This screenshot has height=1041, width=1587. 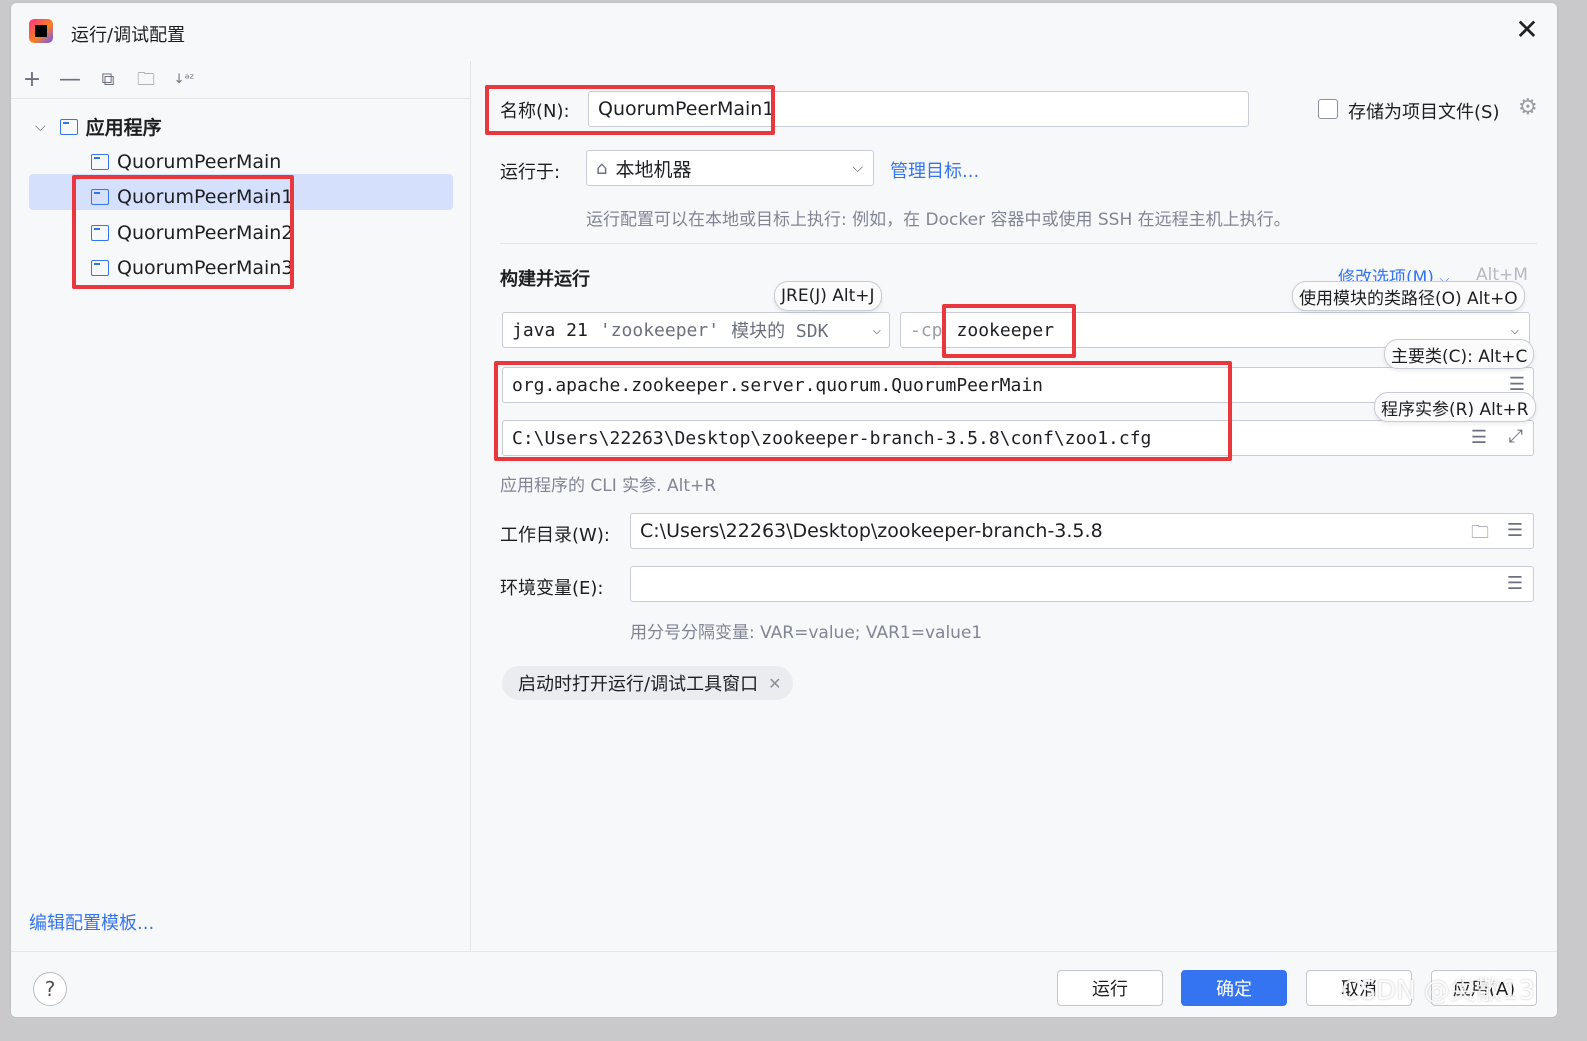 I want to click on remove-icon: —, so click(x=70, y=79).